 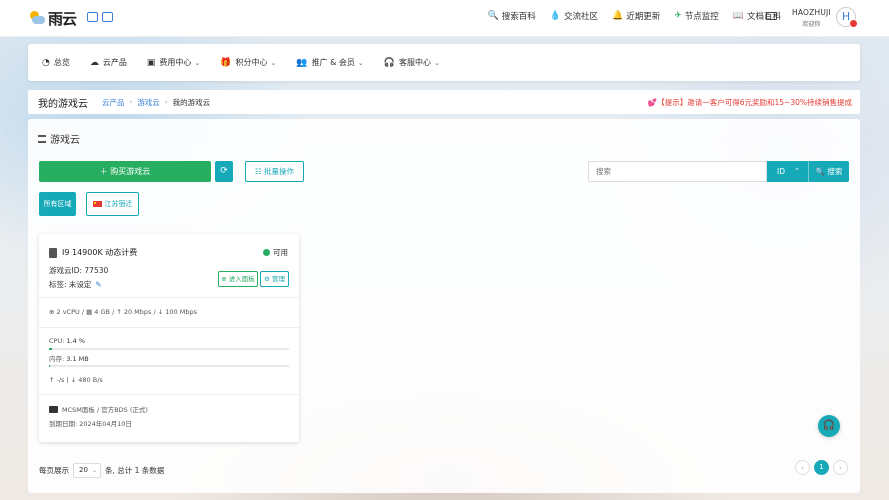 I want to click on avatar: H, so click(x=847, y=17).